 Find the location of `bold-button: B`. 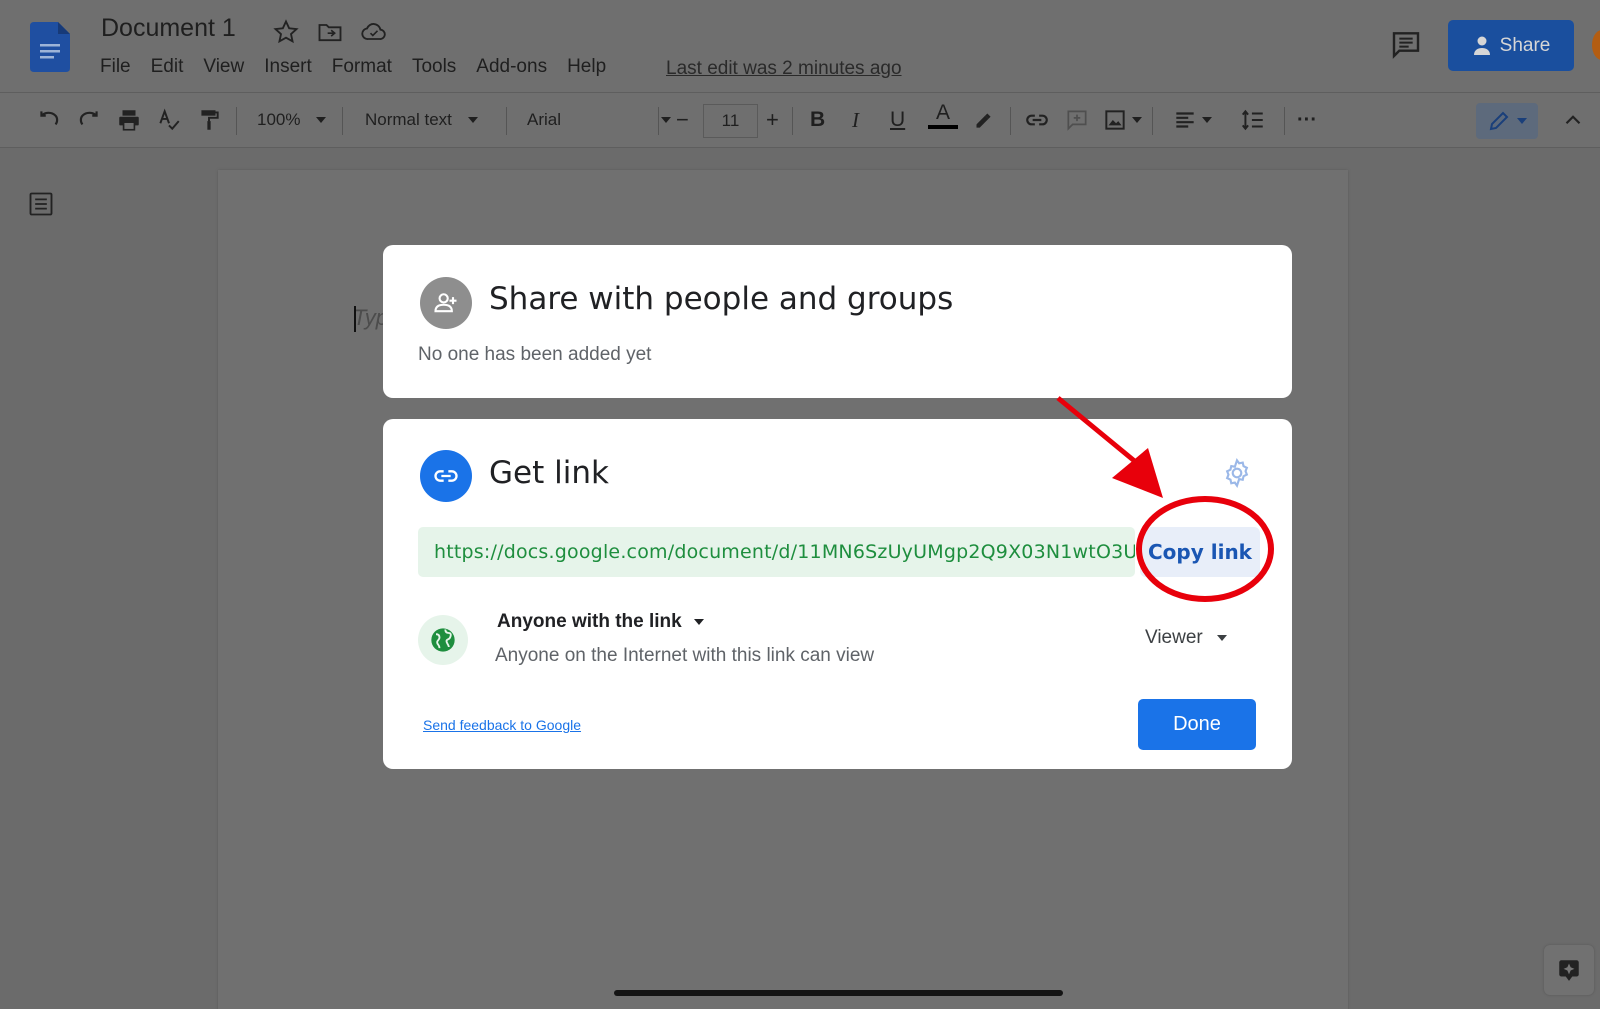

bold-button: B is located at coordinates (817, 120).